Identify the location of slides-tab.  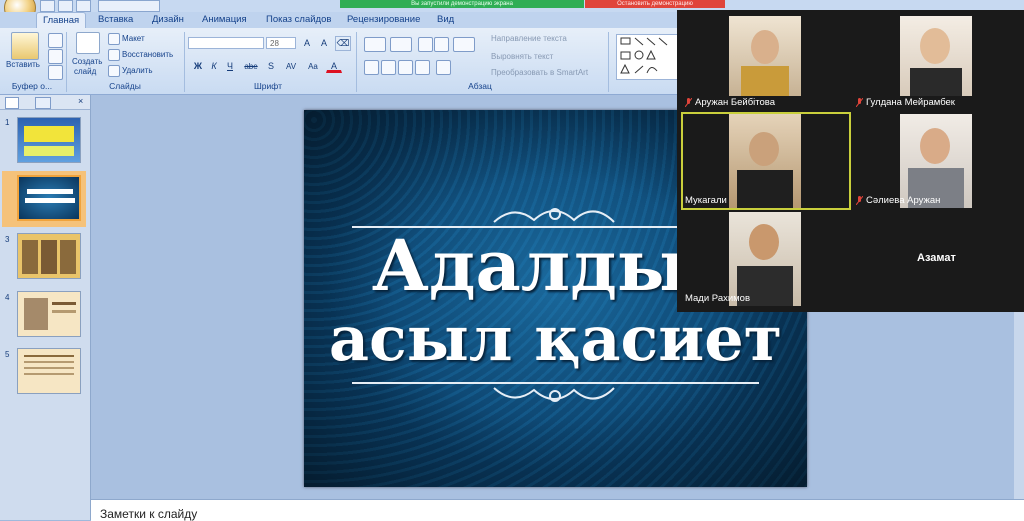
(12, 103).